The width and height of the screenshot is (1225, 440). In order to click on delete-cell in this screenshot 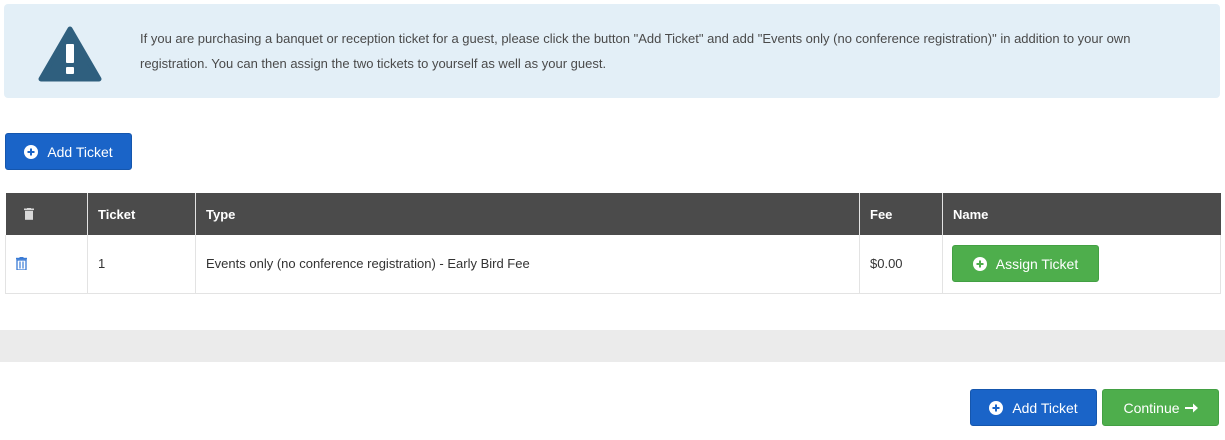, I will do `click(46, 264)`.